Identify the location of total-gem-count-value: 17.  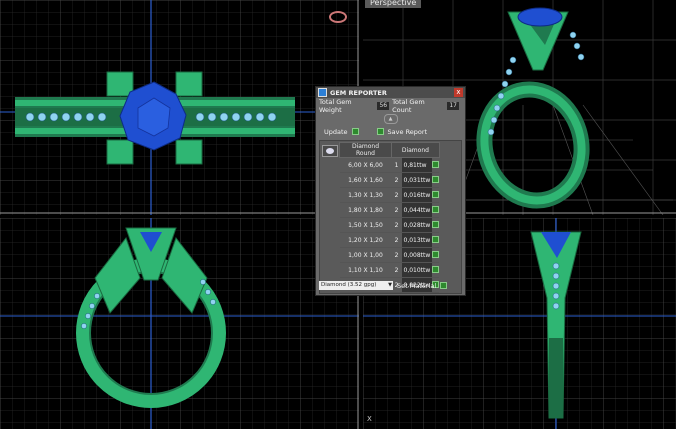
(453, 106).